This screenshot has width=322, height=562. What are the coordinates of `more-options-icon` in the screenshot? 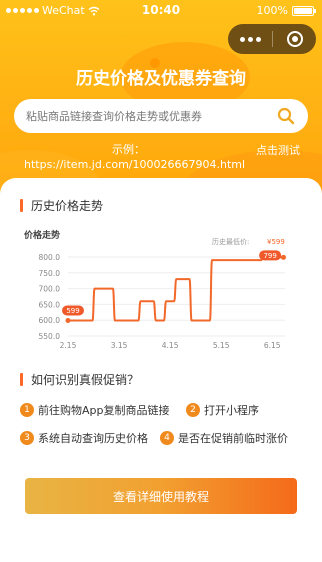 It's located at (250, 39).